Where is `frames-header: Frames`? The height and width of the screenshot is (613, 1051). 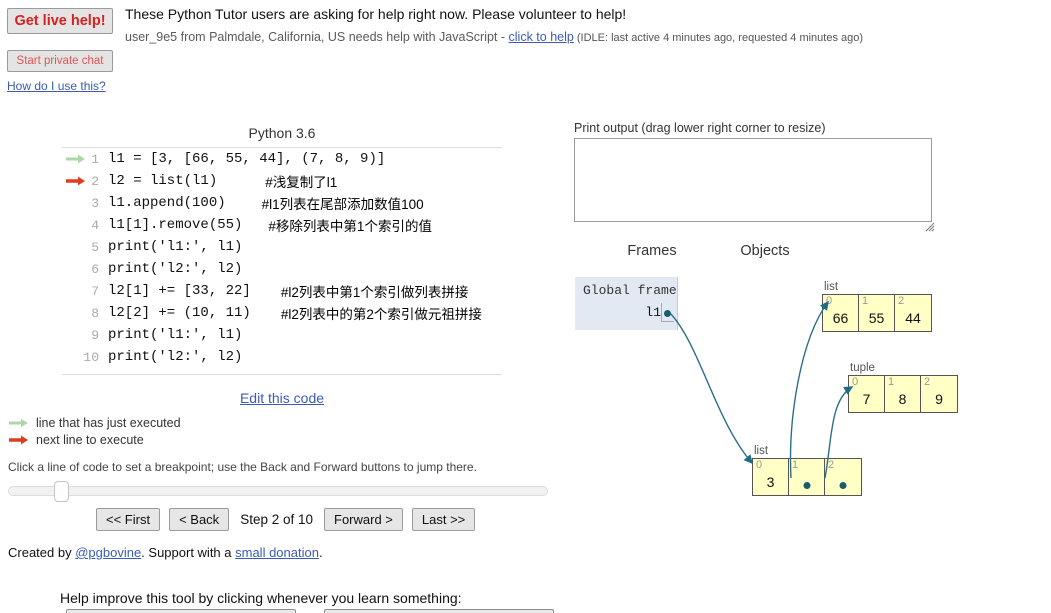
frames-header: Frames is located at coordinates (652, 251).